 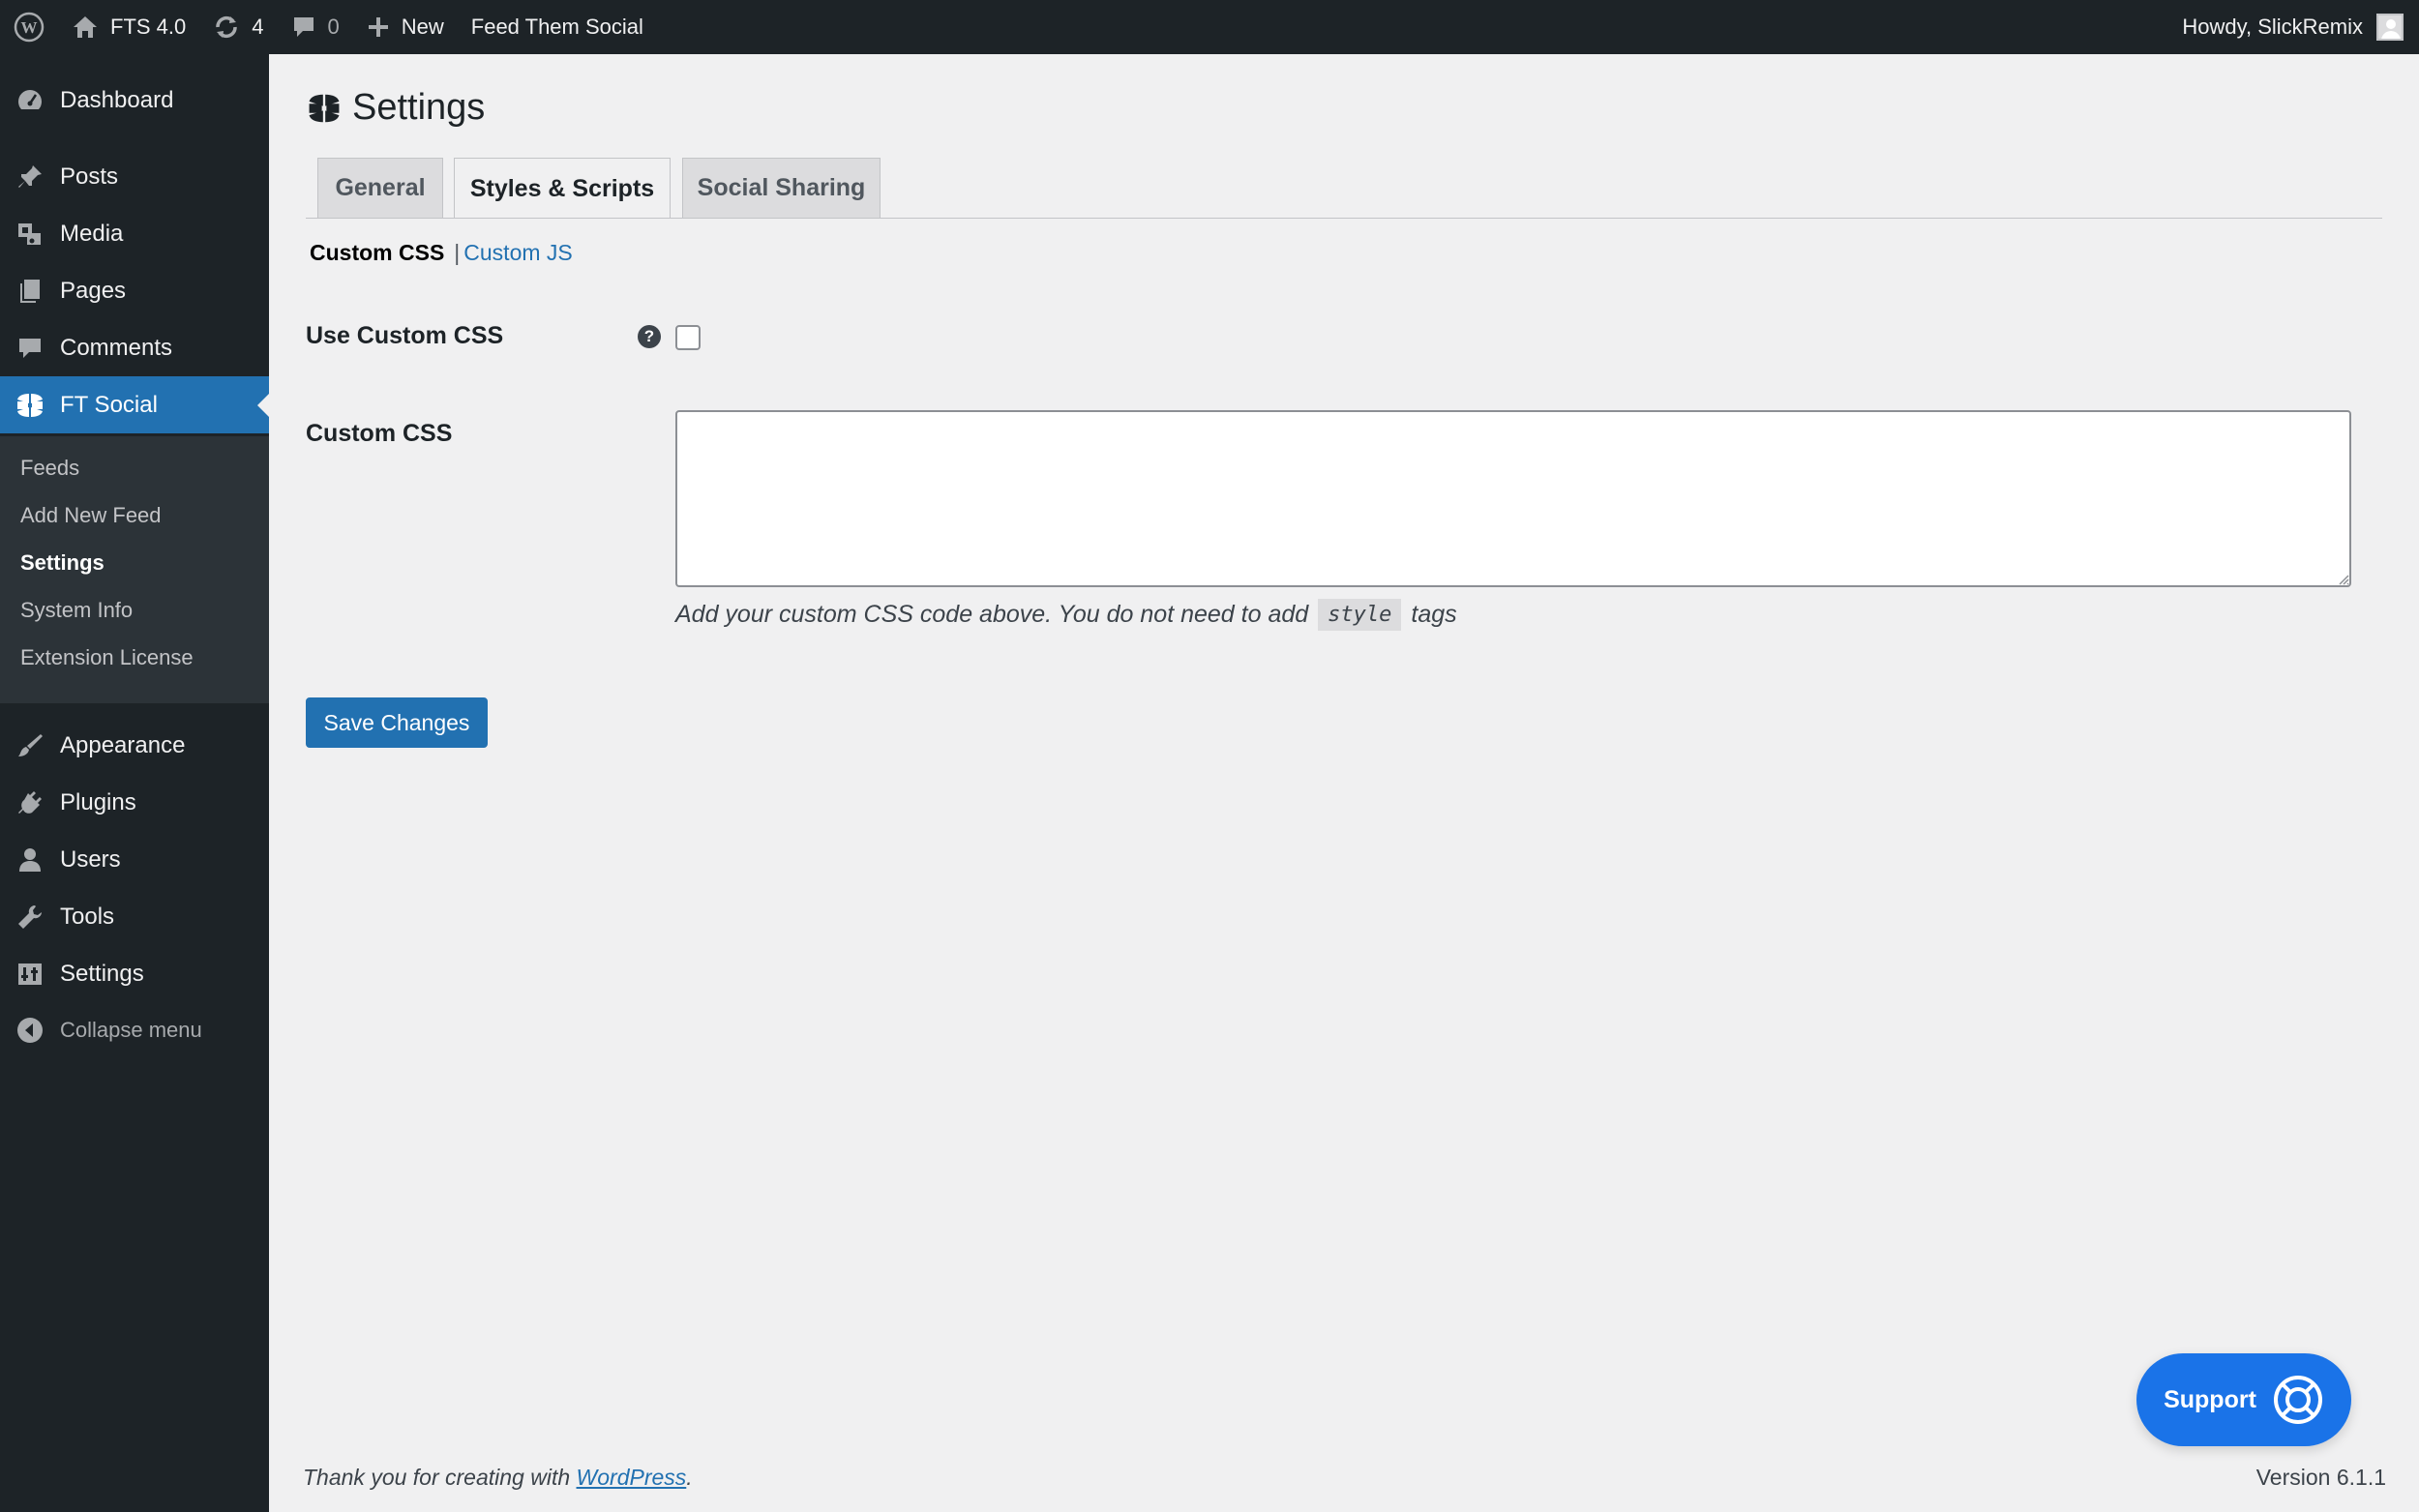 I want to click on menu-settings: Settings, so click(x=134, y=974).